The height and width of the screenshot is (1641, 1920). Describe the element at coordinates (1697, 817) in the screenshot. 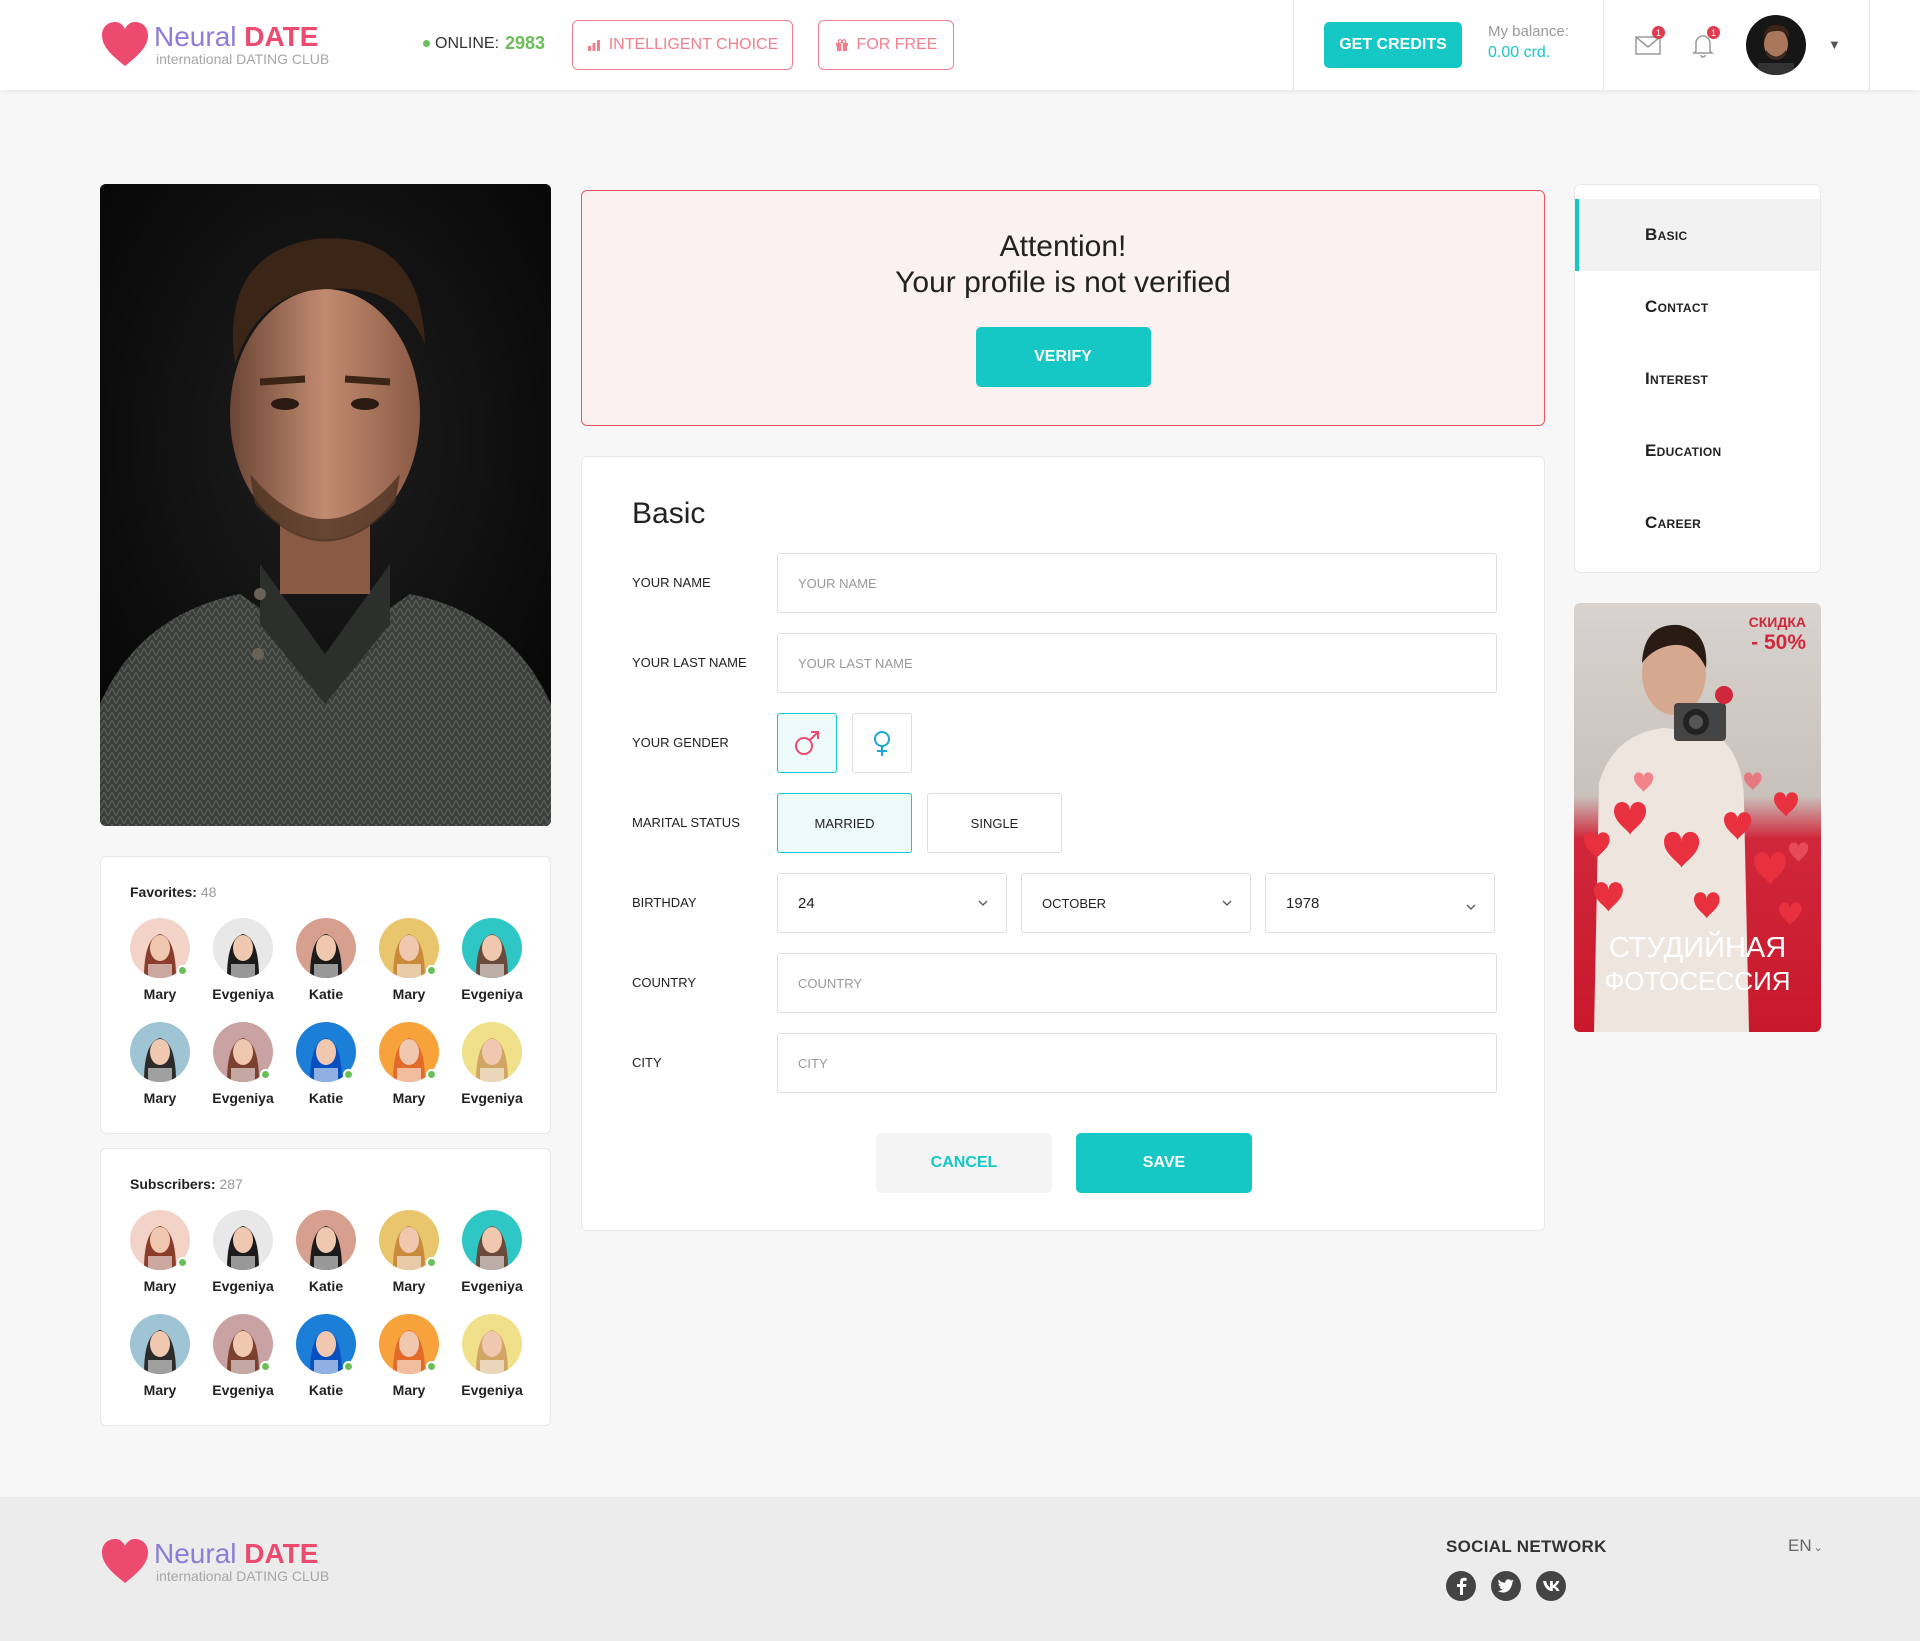

I see `photo-session-ad: СКИДКА - 50% СТУДИЙНАЯ ФОТОСЕССИЯ` at that location.